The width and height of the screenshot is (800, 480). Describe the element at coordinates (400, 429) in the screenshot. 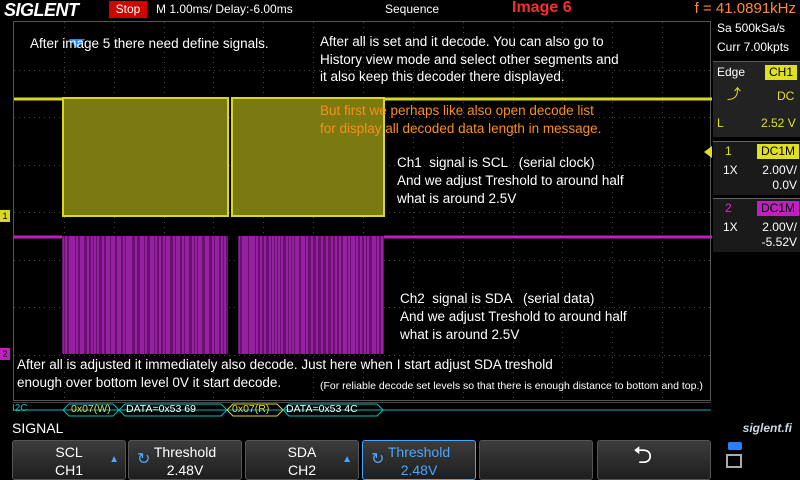

I see `menu-title-bar: SIGNAL siglent.fi` at that location.